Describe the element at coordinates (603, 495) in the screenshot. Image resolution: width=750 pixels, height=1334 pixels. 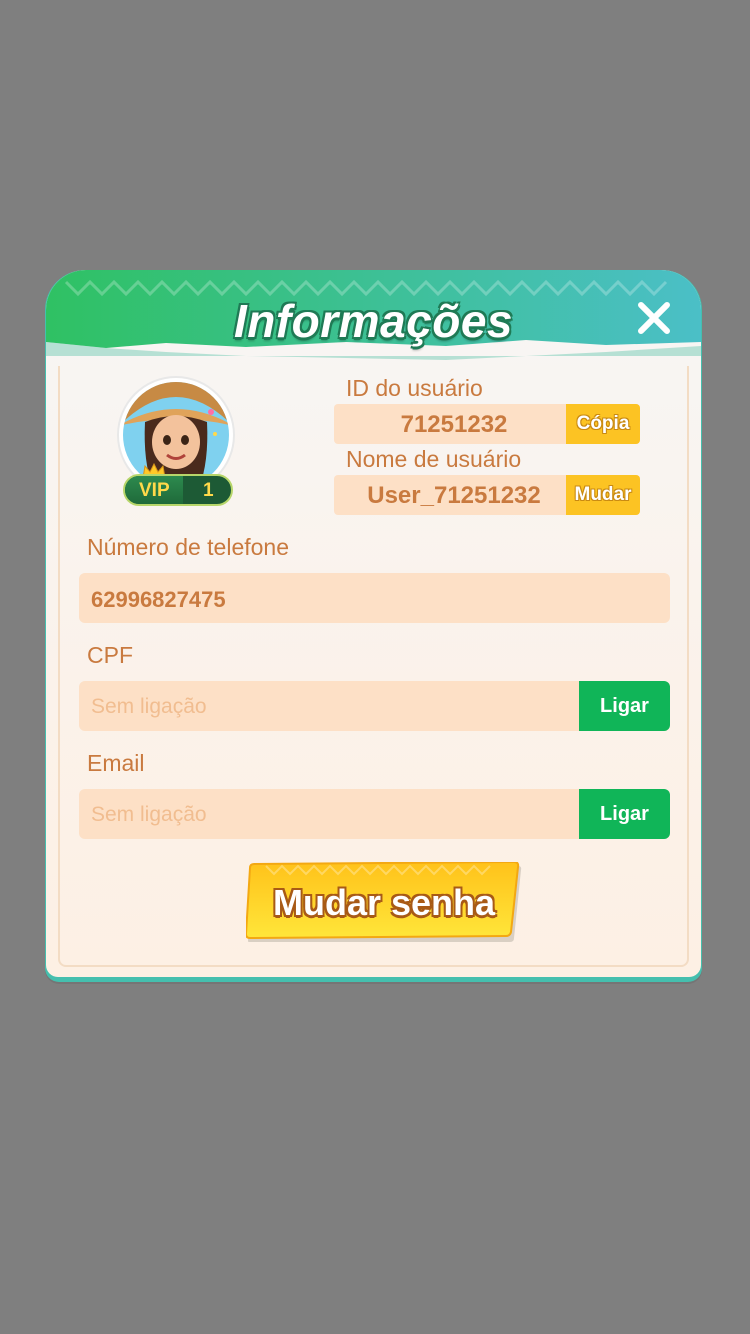
I see `change-username-button: Mudar` at that location.